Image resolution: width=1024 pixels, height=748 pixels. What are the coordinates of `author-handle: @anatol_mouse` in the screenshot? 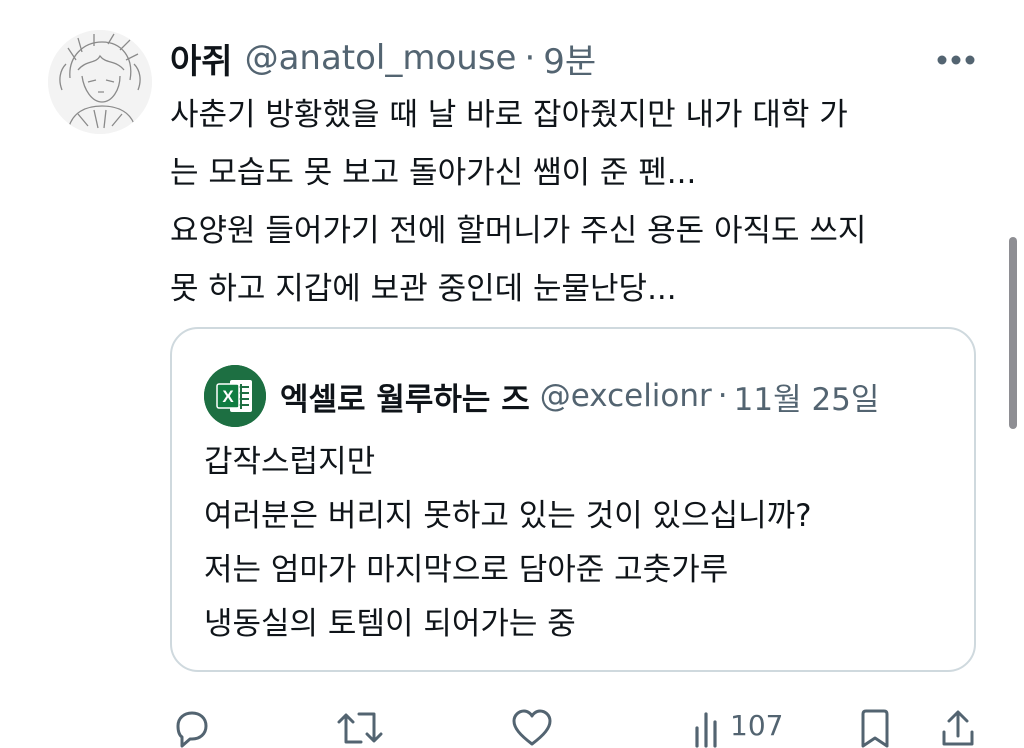 It's located at (381, 58).